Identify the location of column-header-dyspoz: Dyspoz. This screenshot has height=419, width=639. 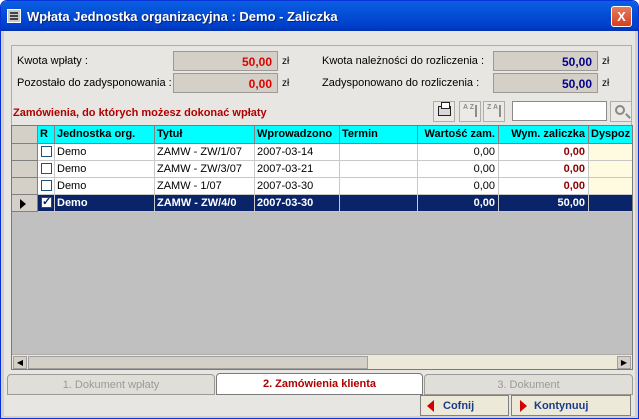
(610, 135).